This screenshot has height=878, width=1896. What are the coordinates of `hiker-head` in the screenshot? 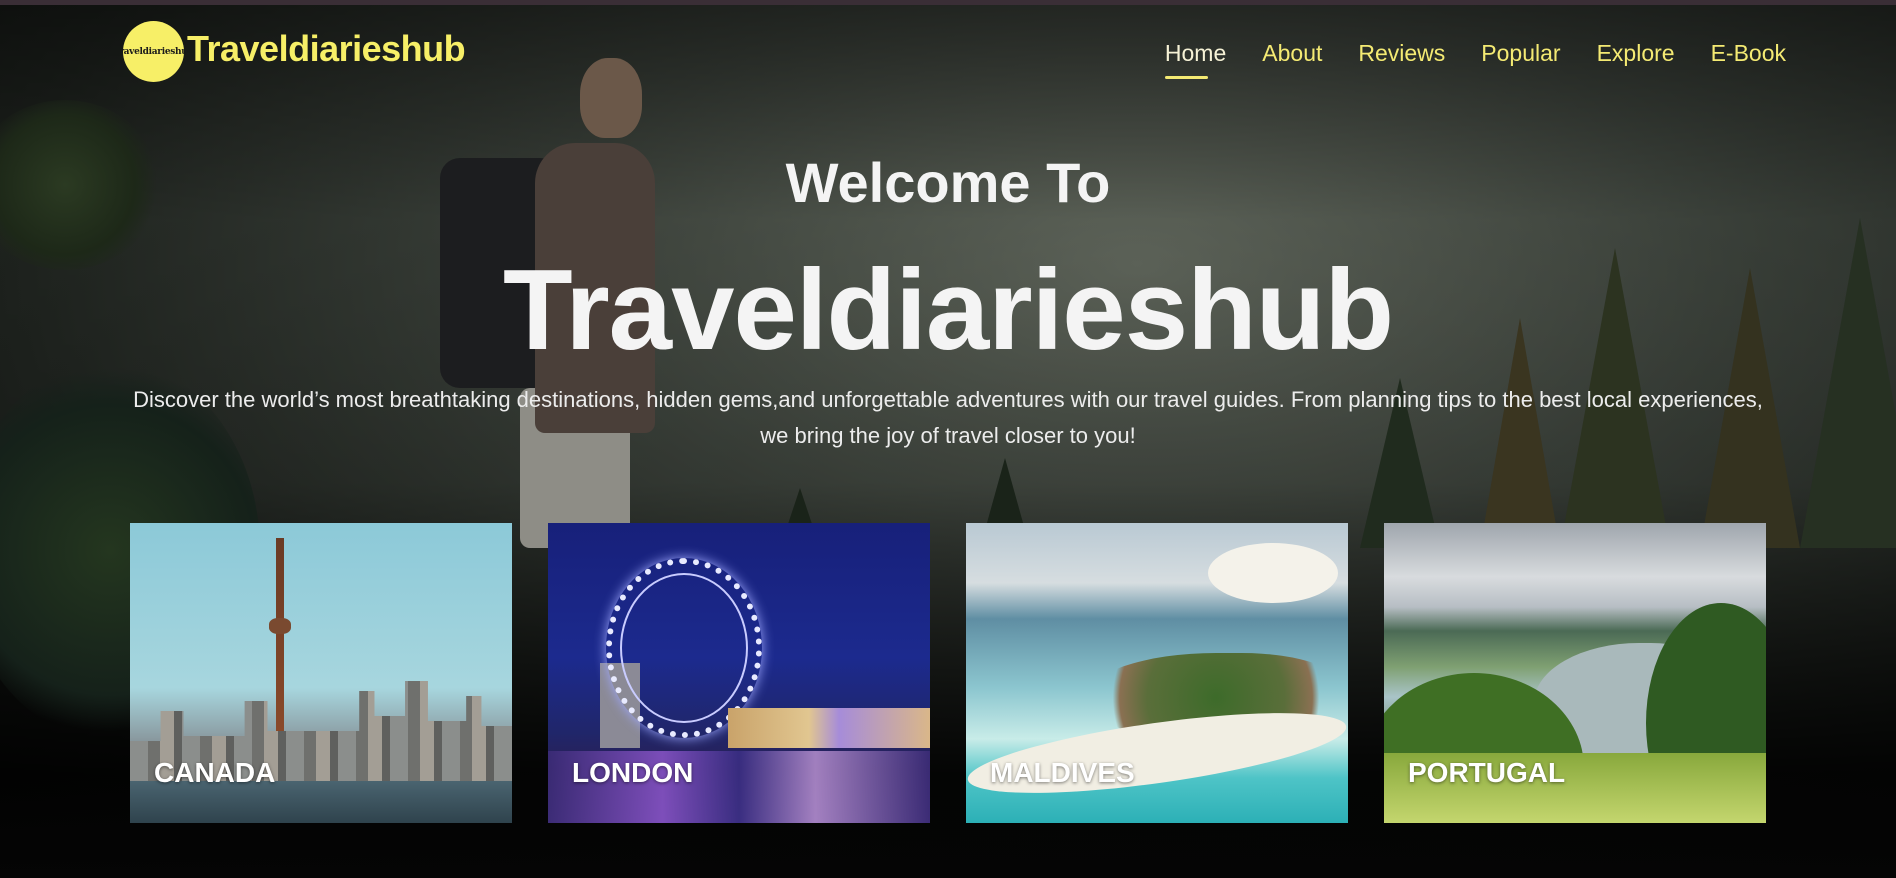 It's located at (611, 98).